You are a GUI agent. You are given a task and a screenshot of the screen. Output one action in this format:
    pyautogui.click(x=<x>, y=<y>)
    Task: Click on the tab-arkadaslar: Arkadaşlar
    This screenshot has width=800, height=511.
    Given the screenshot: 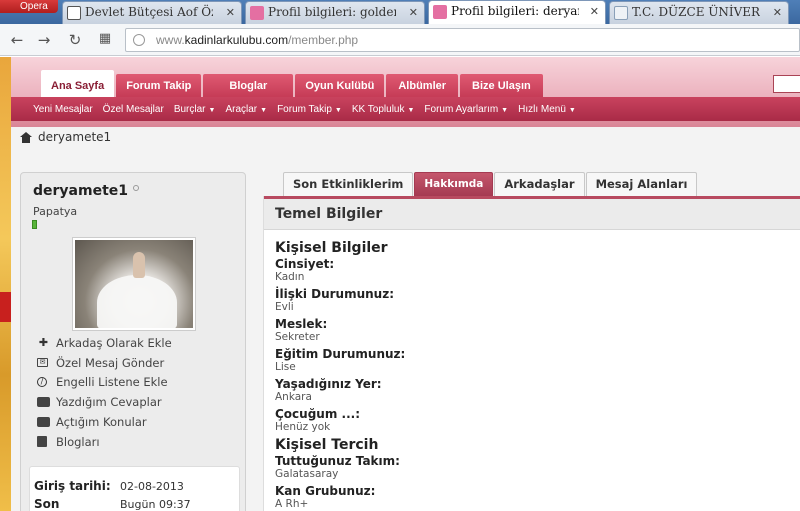 What is the action you would take?
    pyautogui.click(x=539, y=184)
    